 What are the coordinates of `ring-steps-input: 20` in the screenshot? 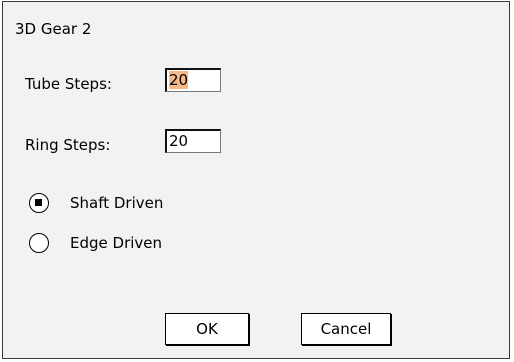 It's located at (193, 141).